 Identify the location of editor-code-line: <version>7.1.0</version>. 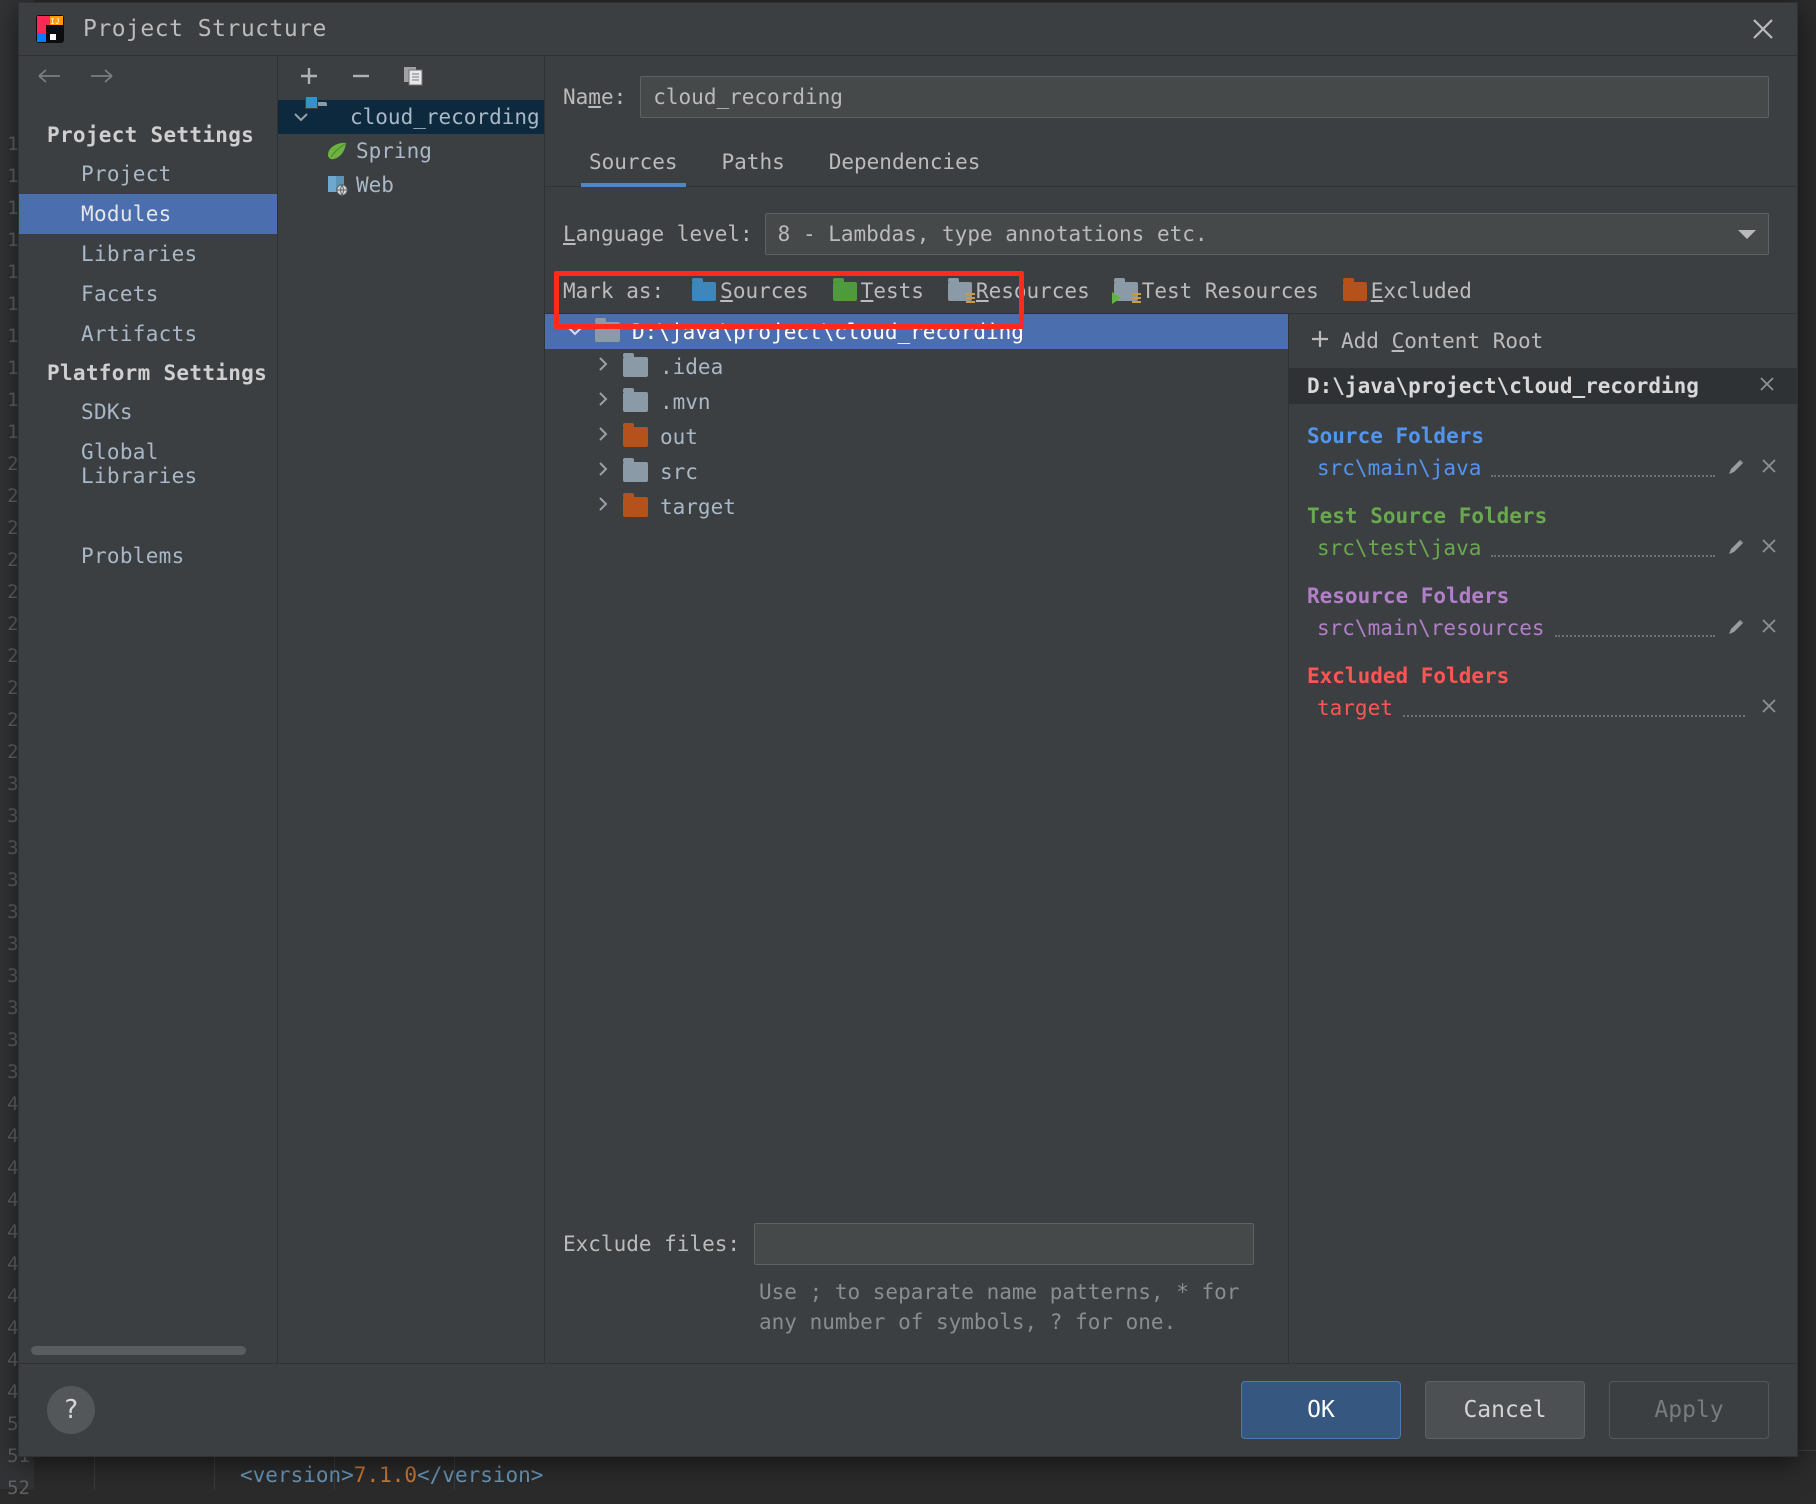
(391, 1475).